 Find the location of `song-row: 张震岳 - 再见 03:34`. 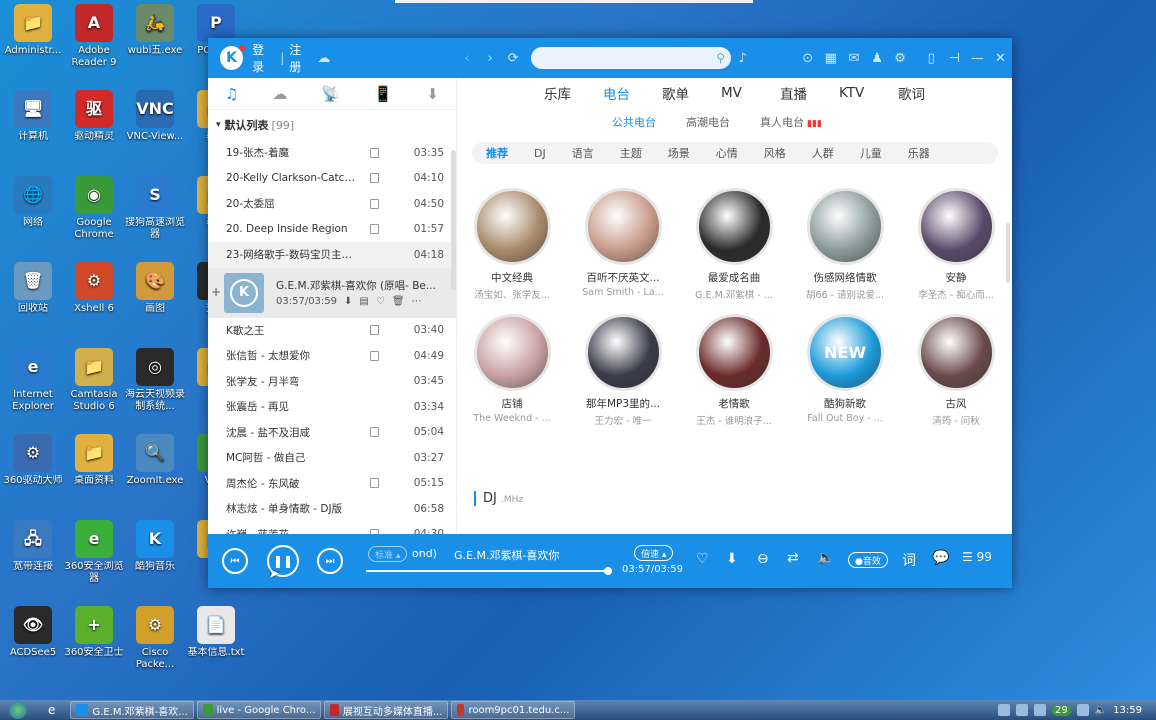

song-row: 张震岳 - 再见 03:34 is located at coordinates (332, 407).